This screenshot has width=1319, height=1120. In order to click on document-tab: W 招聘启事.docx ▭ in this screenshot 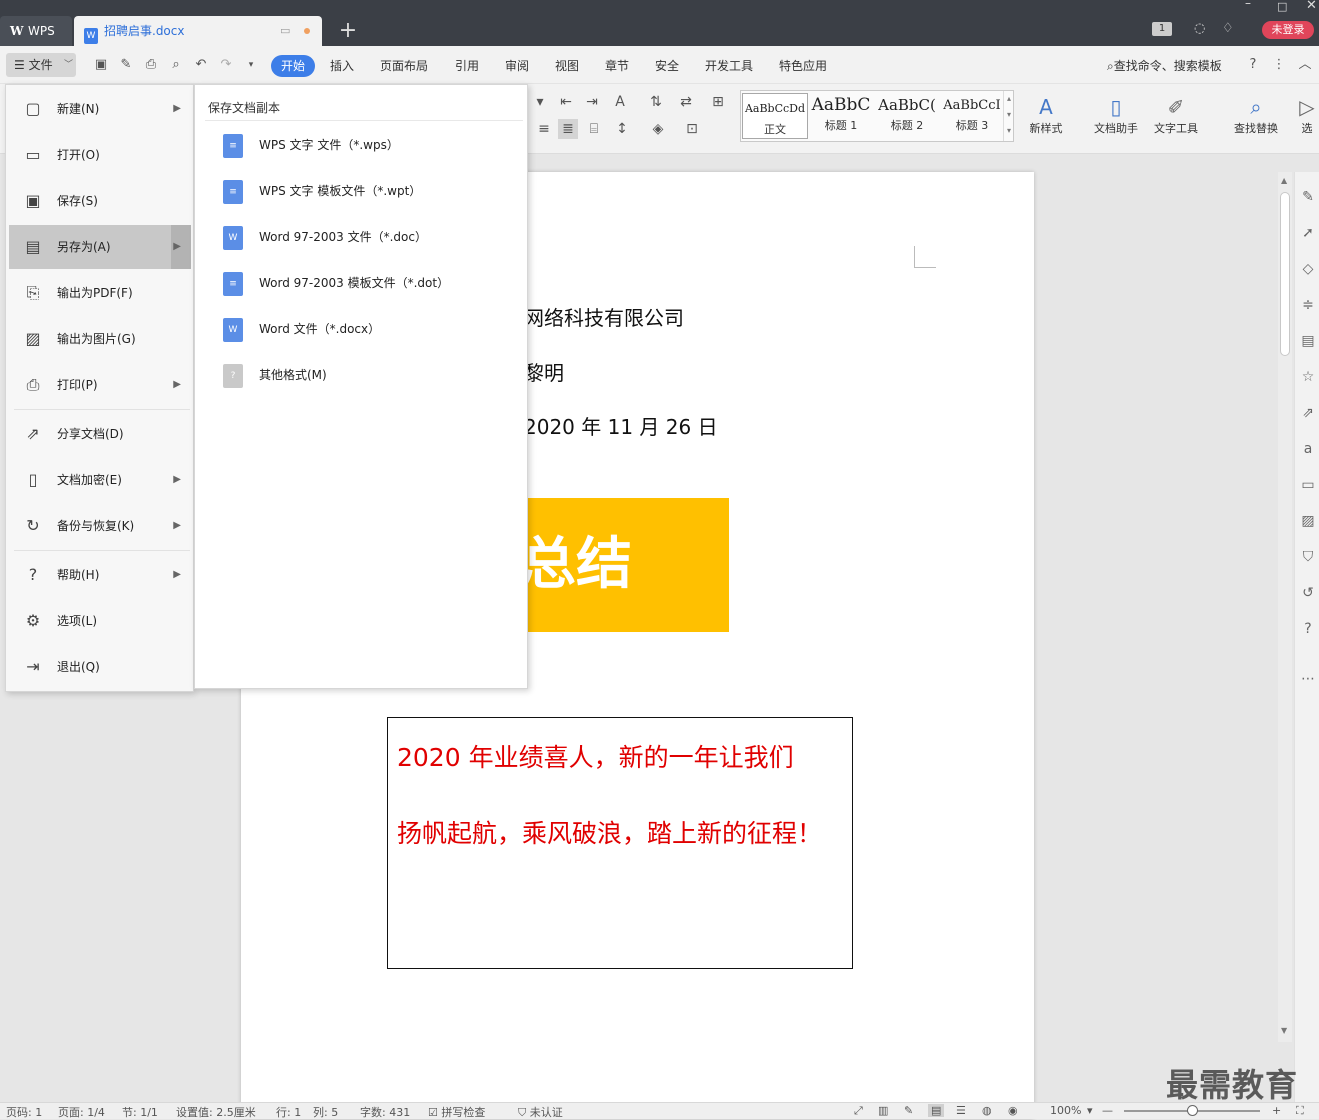, I will do `click(198, 31)`.